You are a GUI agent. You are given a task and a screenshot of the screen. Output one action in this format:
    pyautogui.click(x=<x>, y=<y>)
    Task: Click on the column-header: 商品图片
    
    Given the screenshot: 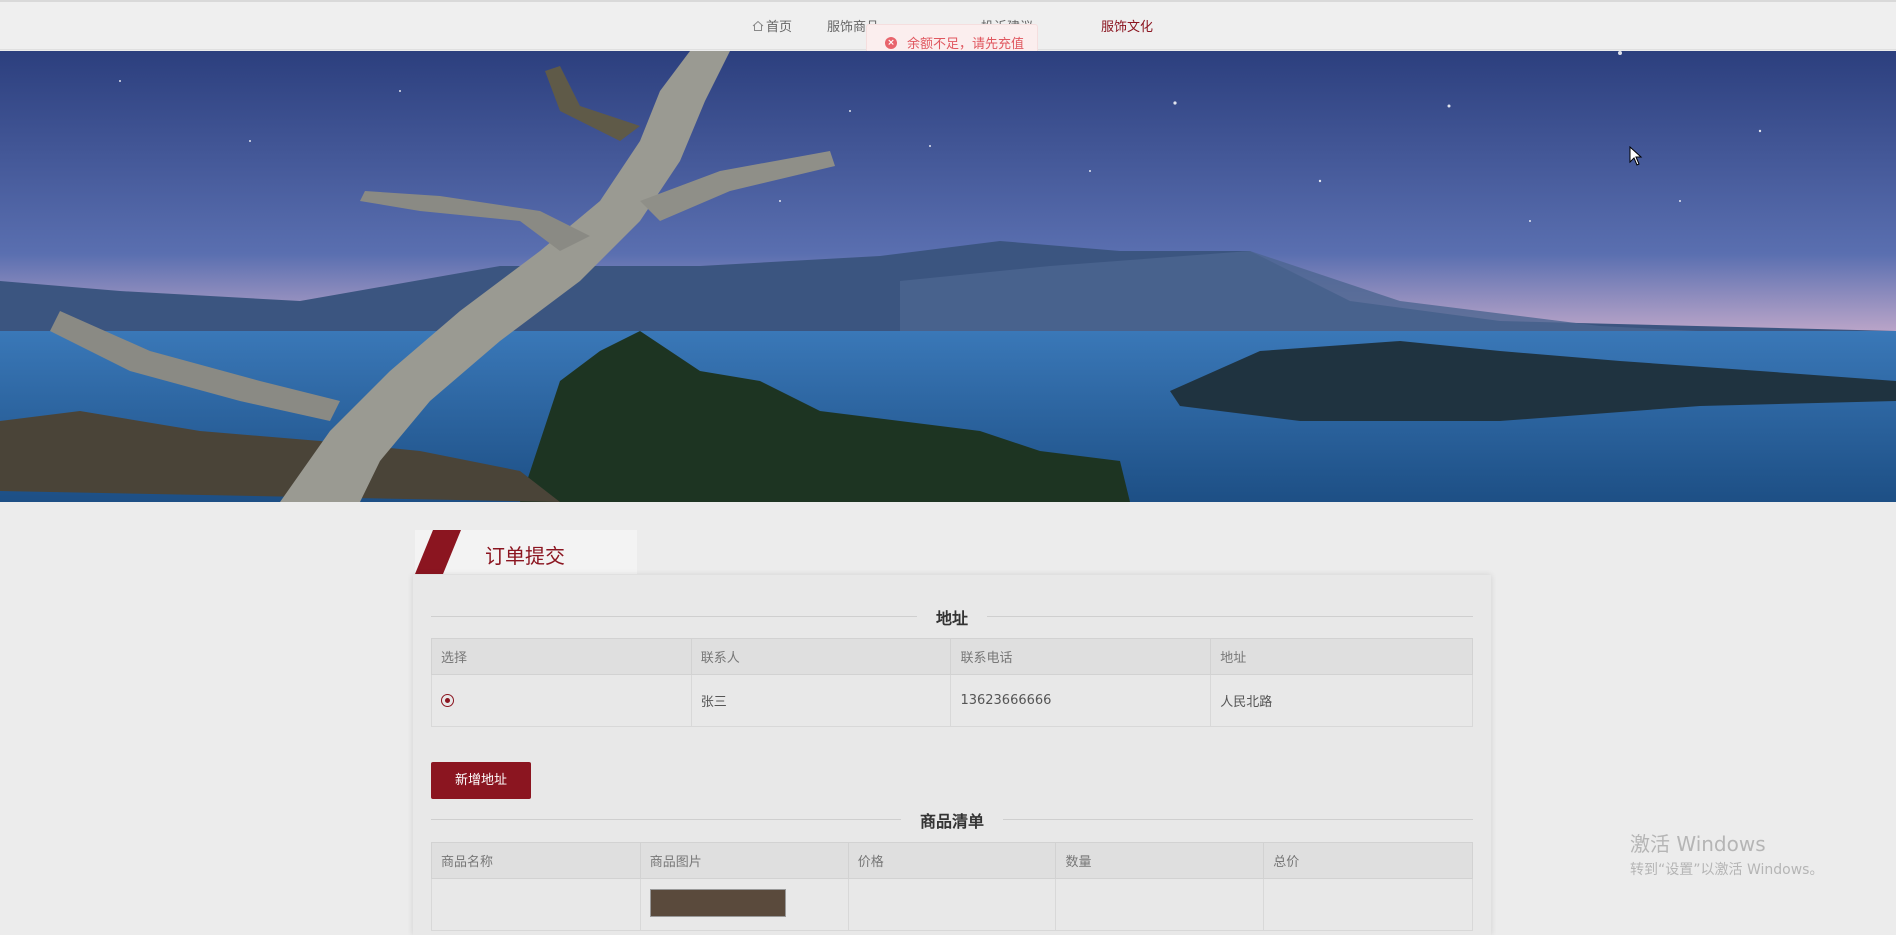 What is the action you would take?
    pyautogui.click(x=744, y=860)
    